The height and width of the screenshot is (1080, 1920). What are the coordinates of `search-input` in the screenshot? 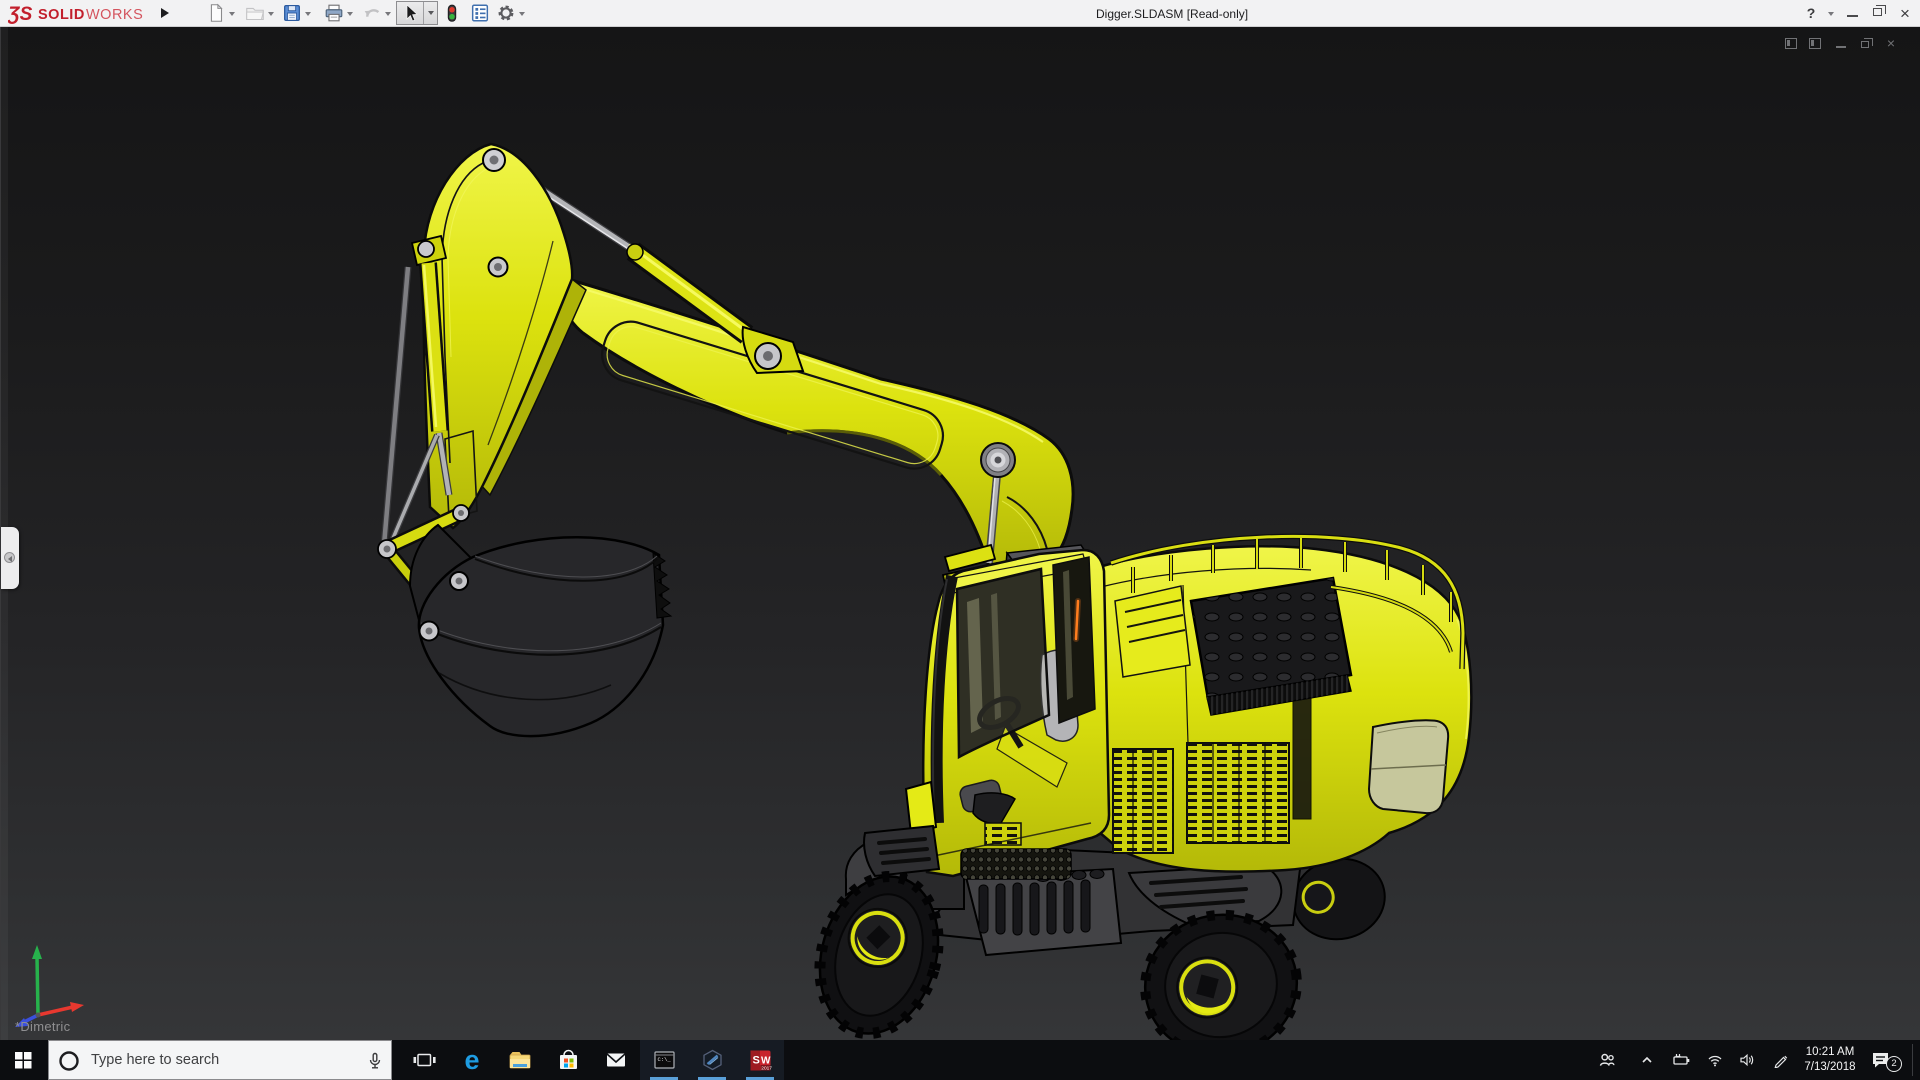 It's located at (221, 1060).